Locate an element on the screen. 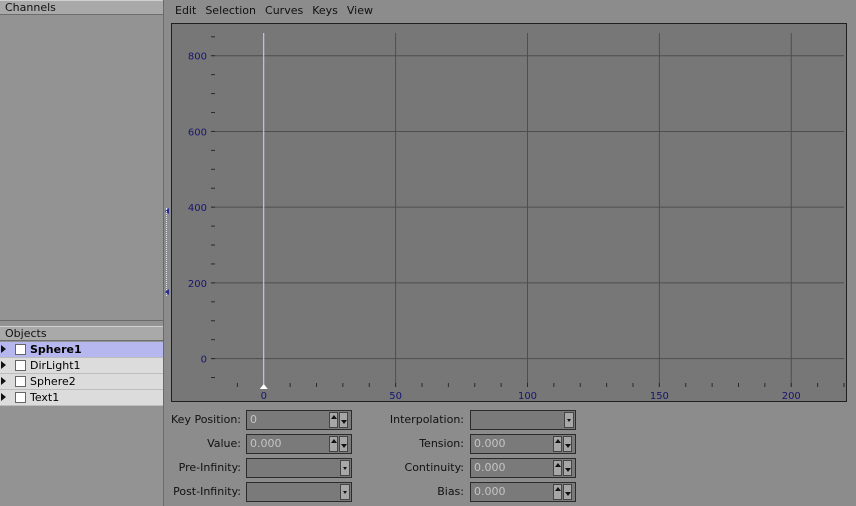 The width and height of the screenshot is (856, 506). bias-field: 0.000 is located at coordinates (523, 492).